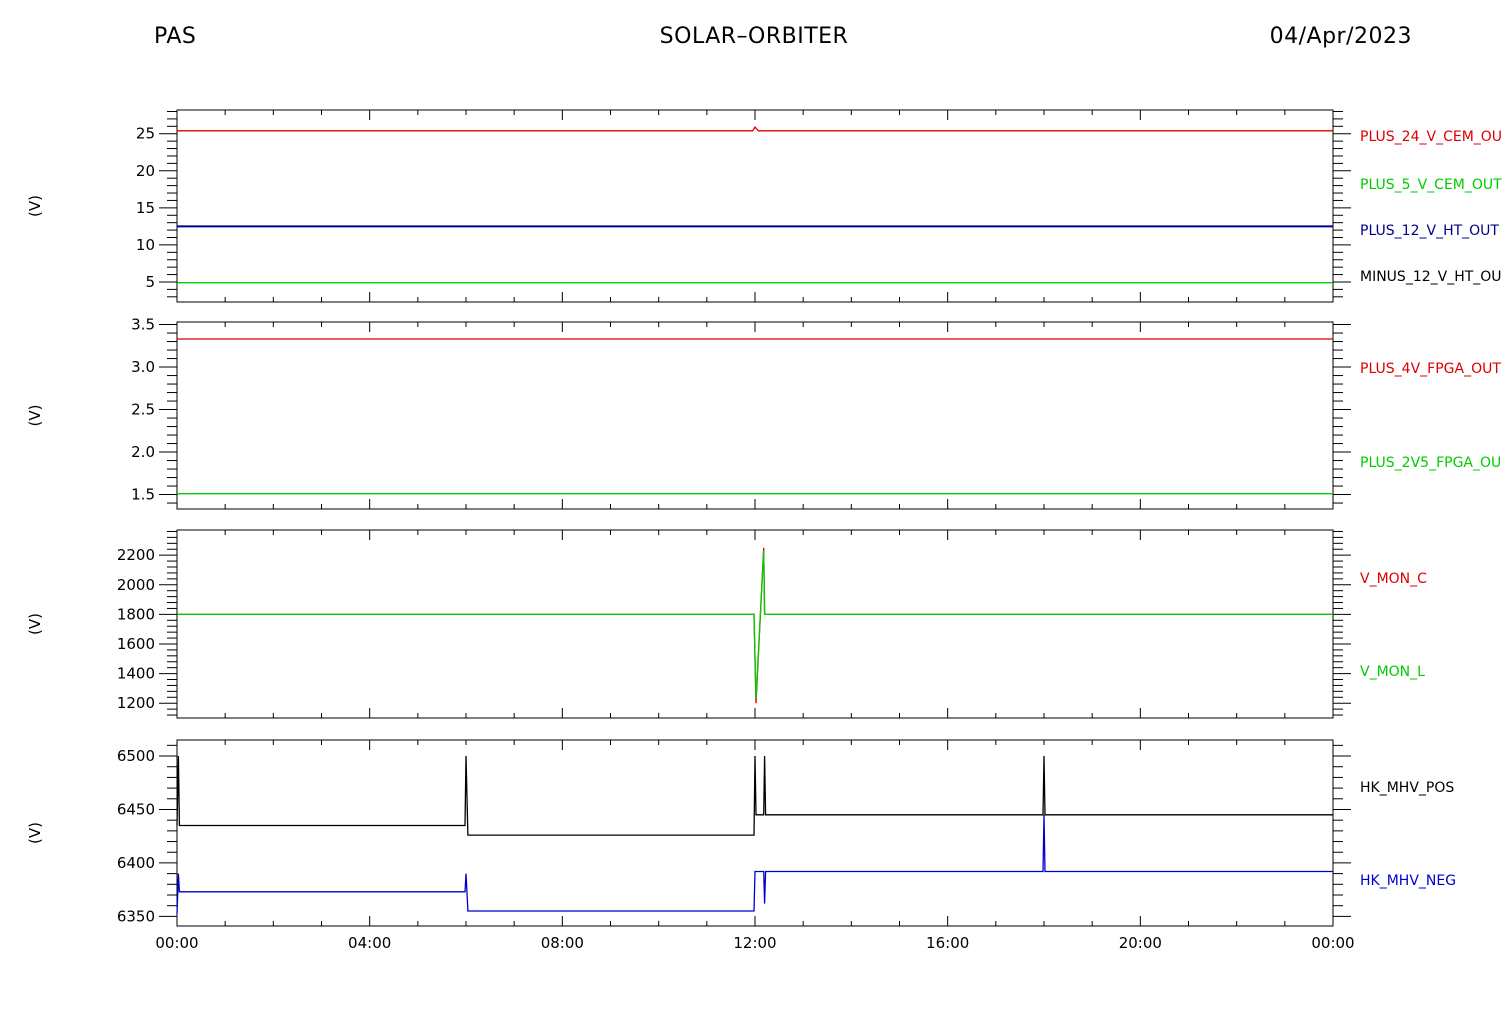 This screenshot has height=1020, width=1512. Describe the element at coordinates (1392, 672) in the screenshot. I see `series-label: V_MON_L` at that location.